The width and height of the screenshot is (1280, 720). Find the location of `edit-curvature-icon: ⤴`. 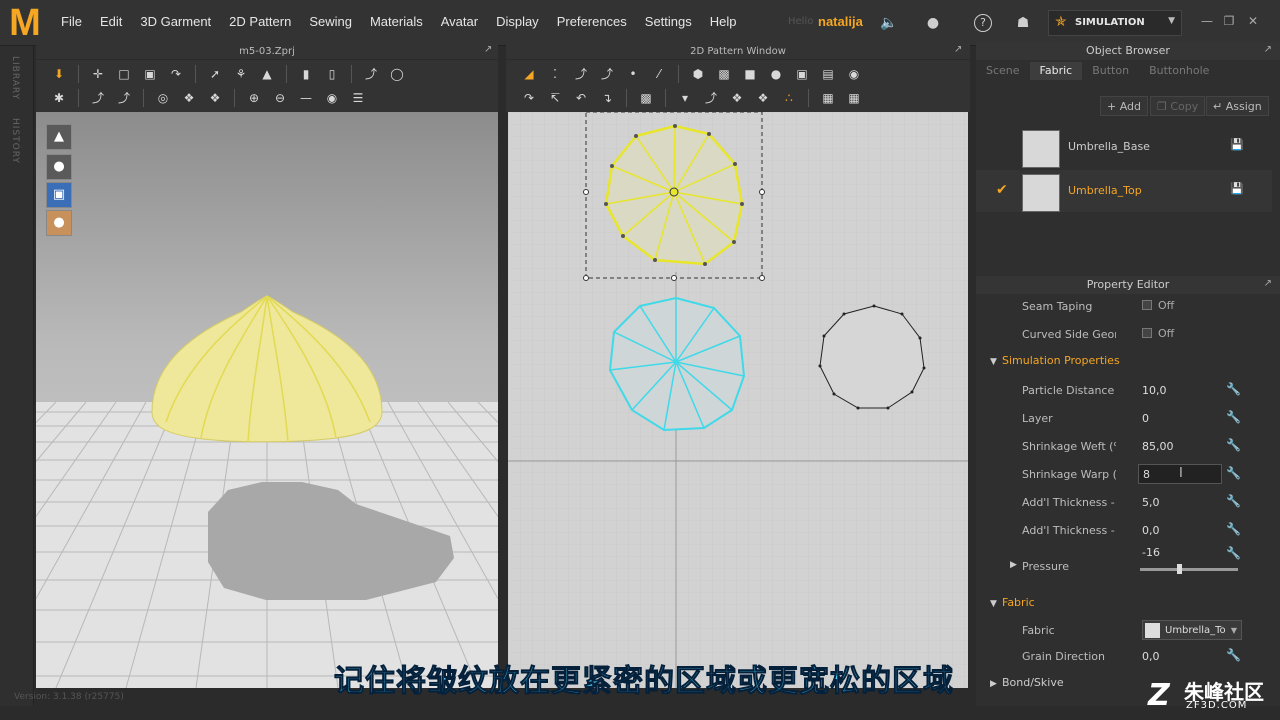

edit-curvature-icon: ⤴ is located at coordinates (124, 98).